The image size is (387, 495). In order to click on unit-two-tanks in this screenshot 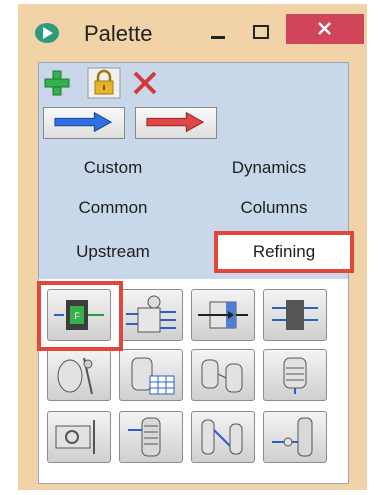, I will do `click(223, 375)`.